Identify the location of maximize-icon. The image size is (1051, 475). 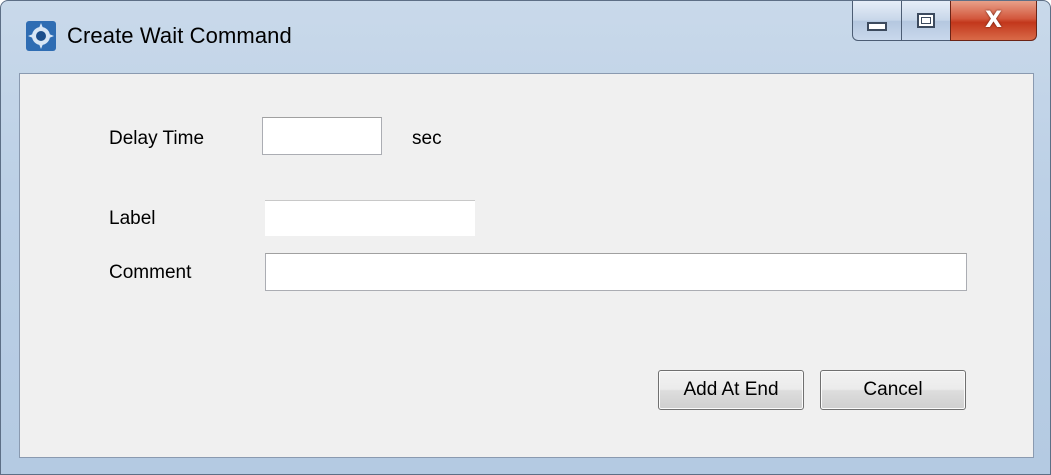
(926, 20).